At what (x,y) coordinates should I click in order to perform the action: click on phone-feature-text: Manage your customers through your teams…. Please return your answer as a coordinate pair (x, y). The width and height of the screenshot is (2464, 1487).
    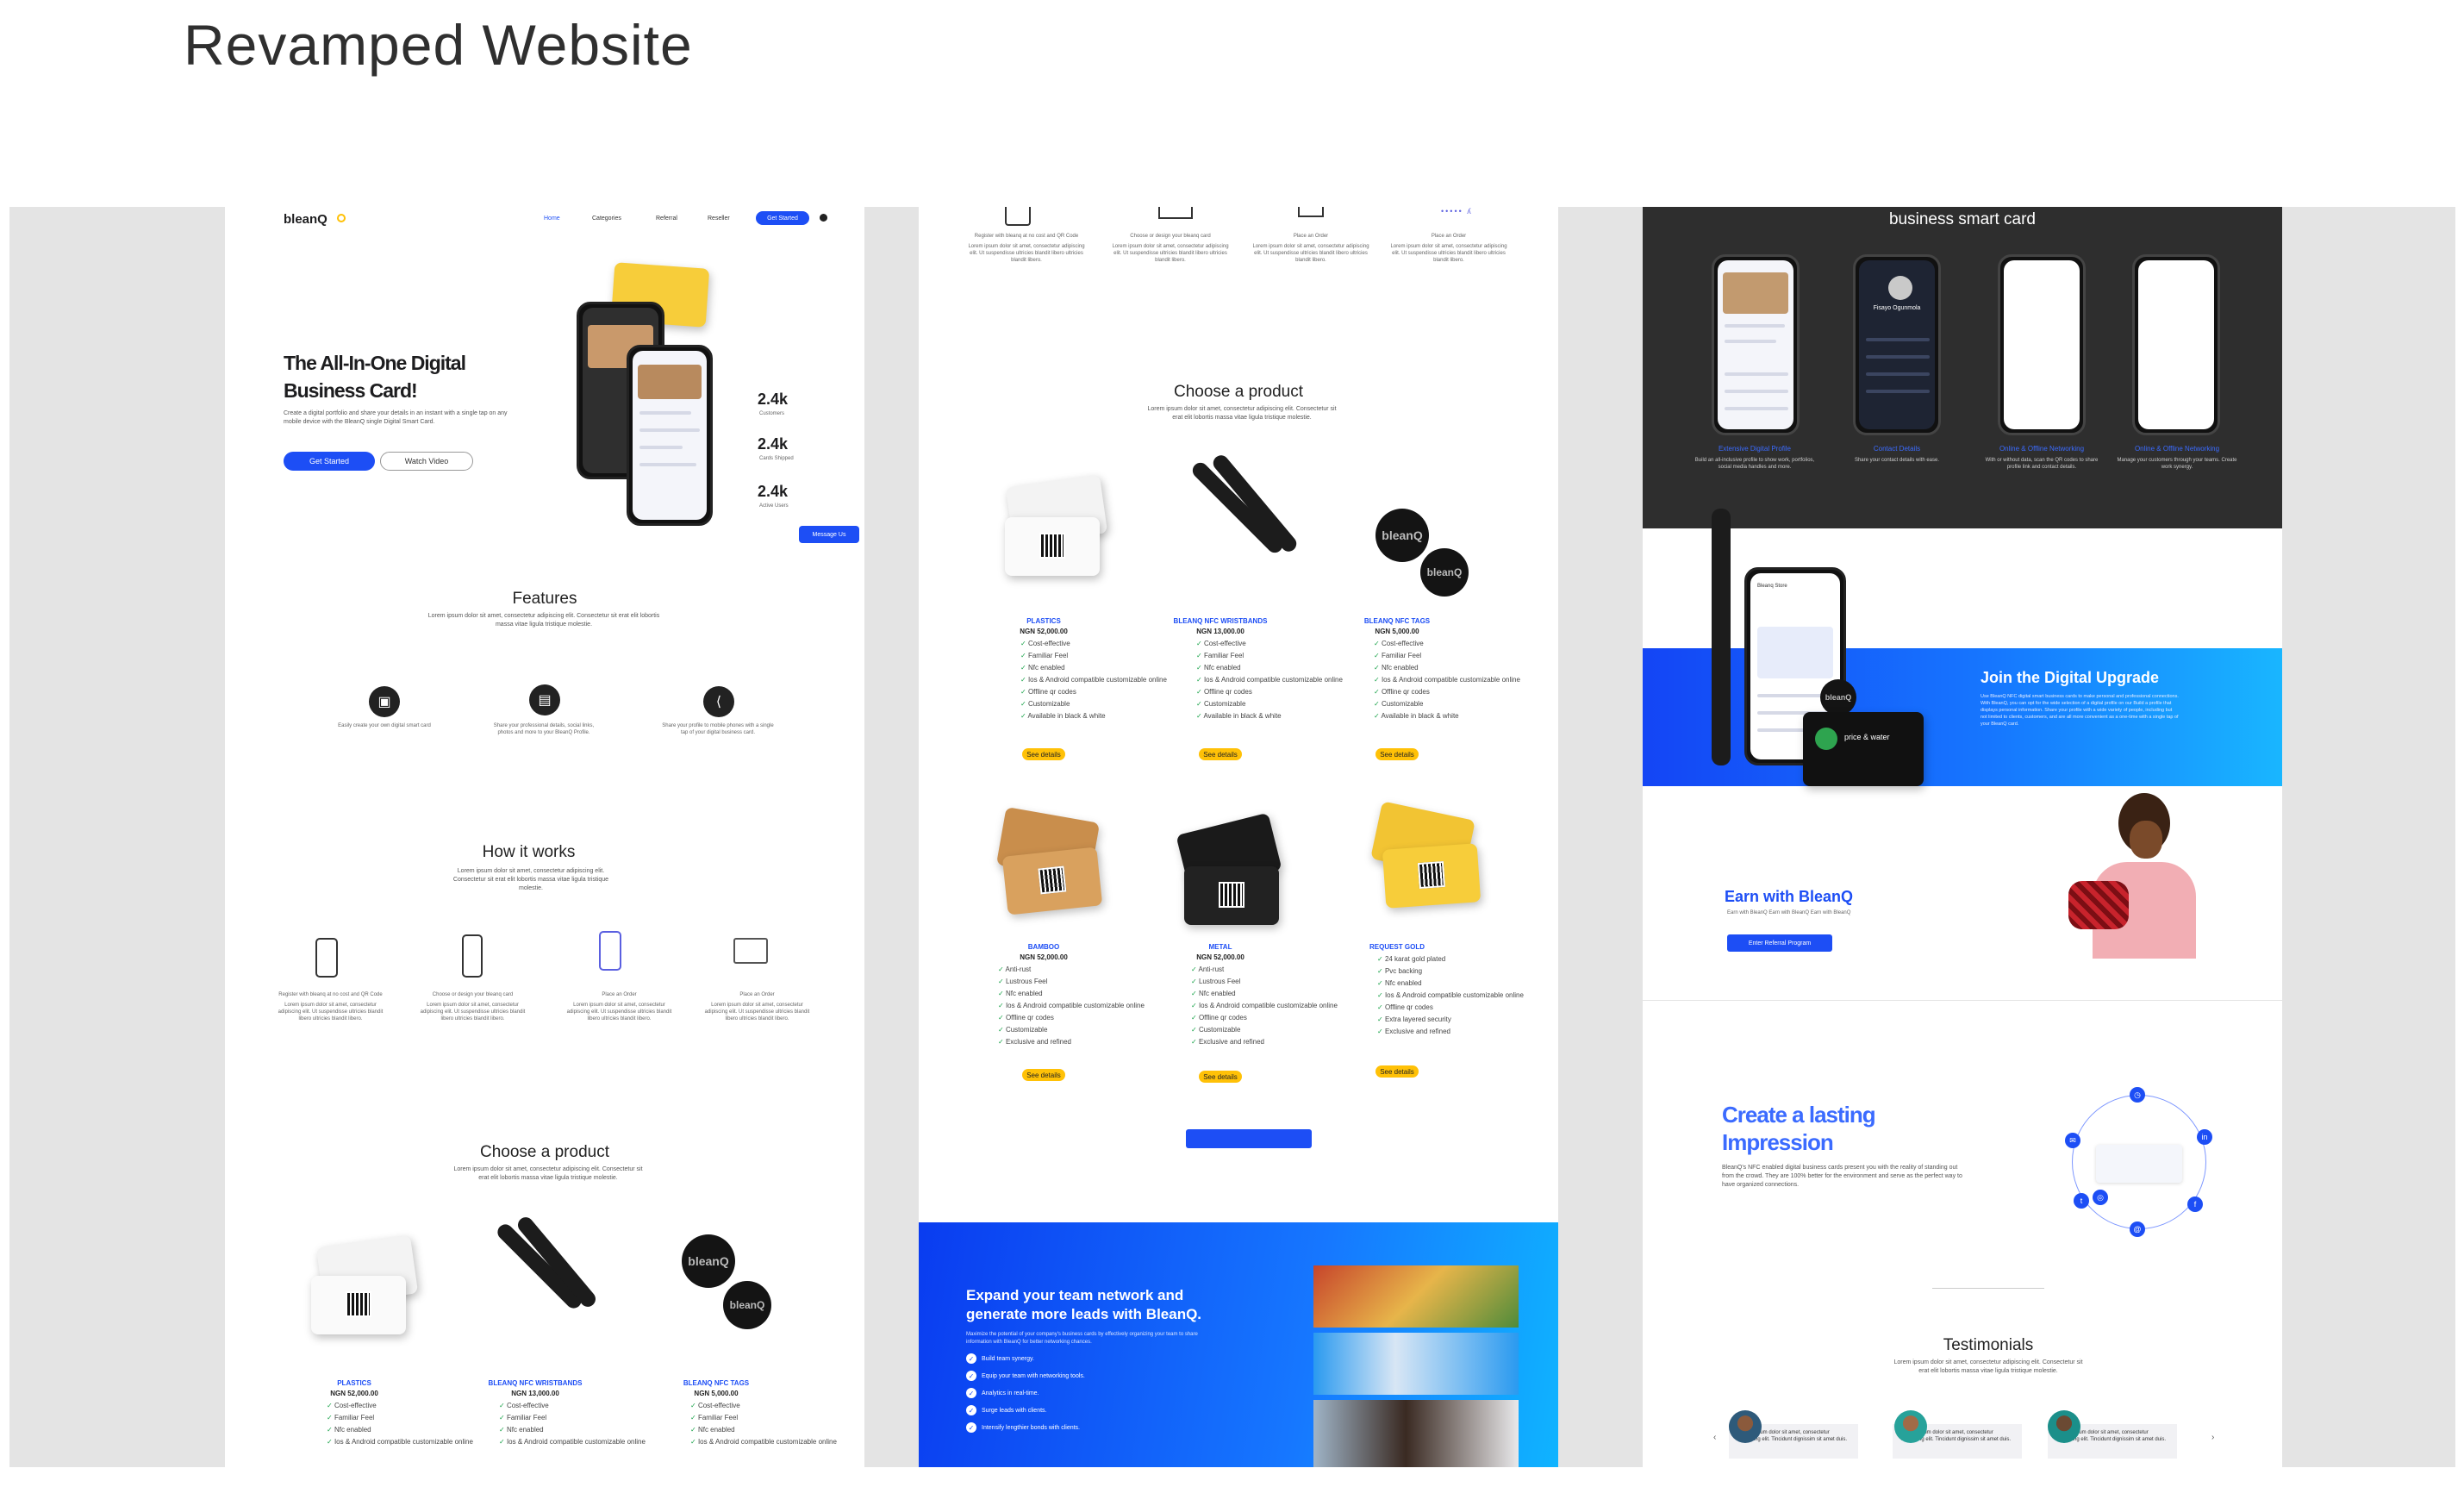
    Looking at the image, I should click on (2177, 464).